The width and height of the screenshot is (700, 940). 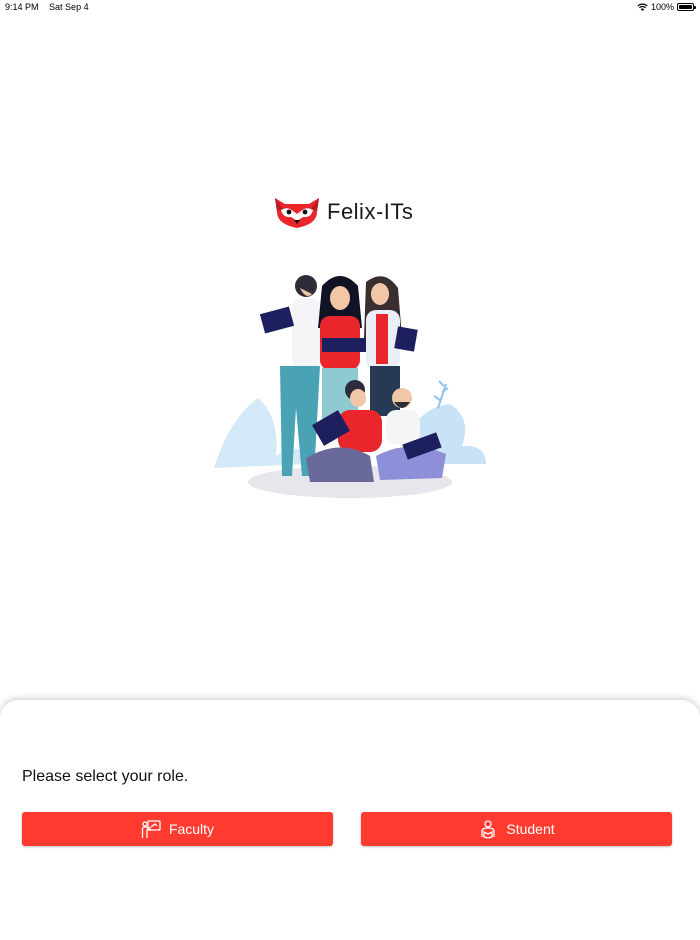 I want to click on battery-percent: 100%, so click(x=662, y=7).